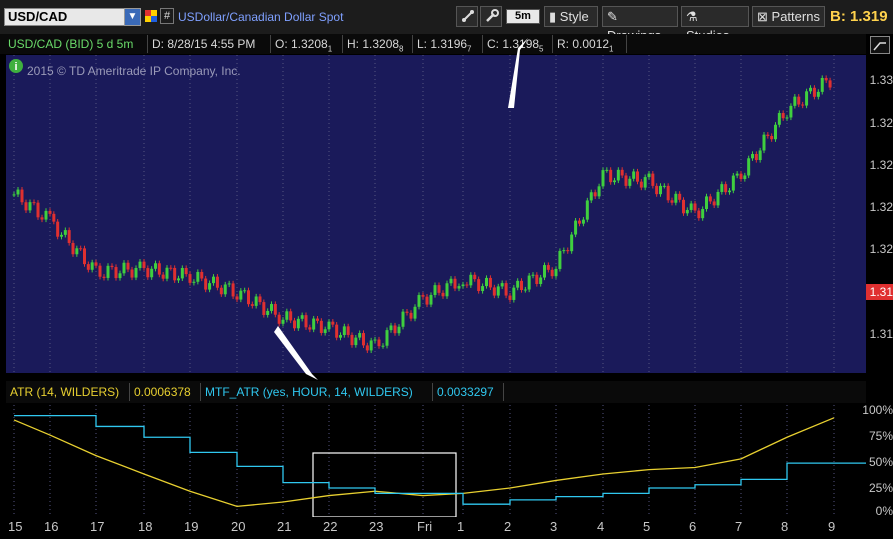 The image size is (893, 539). I want to click on studies-button: ⚗ Studies, so click(715, 24).